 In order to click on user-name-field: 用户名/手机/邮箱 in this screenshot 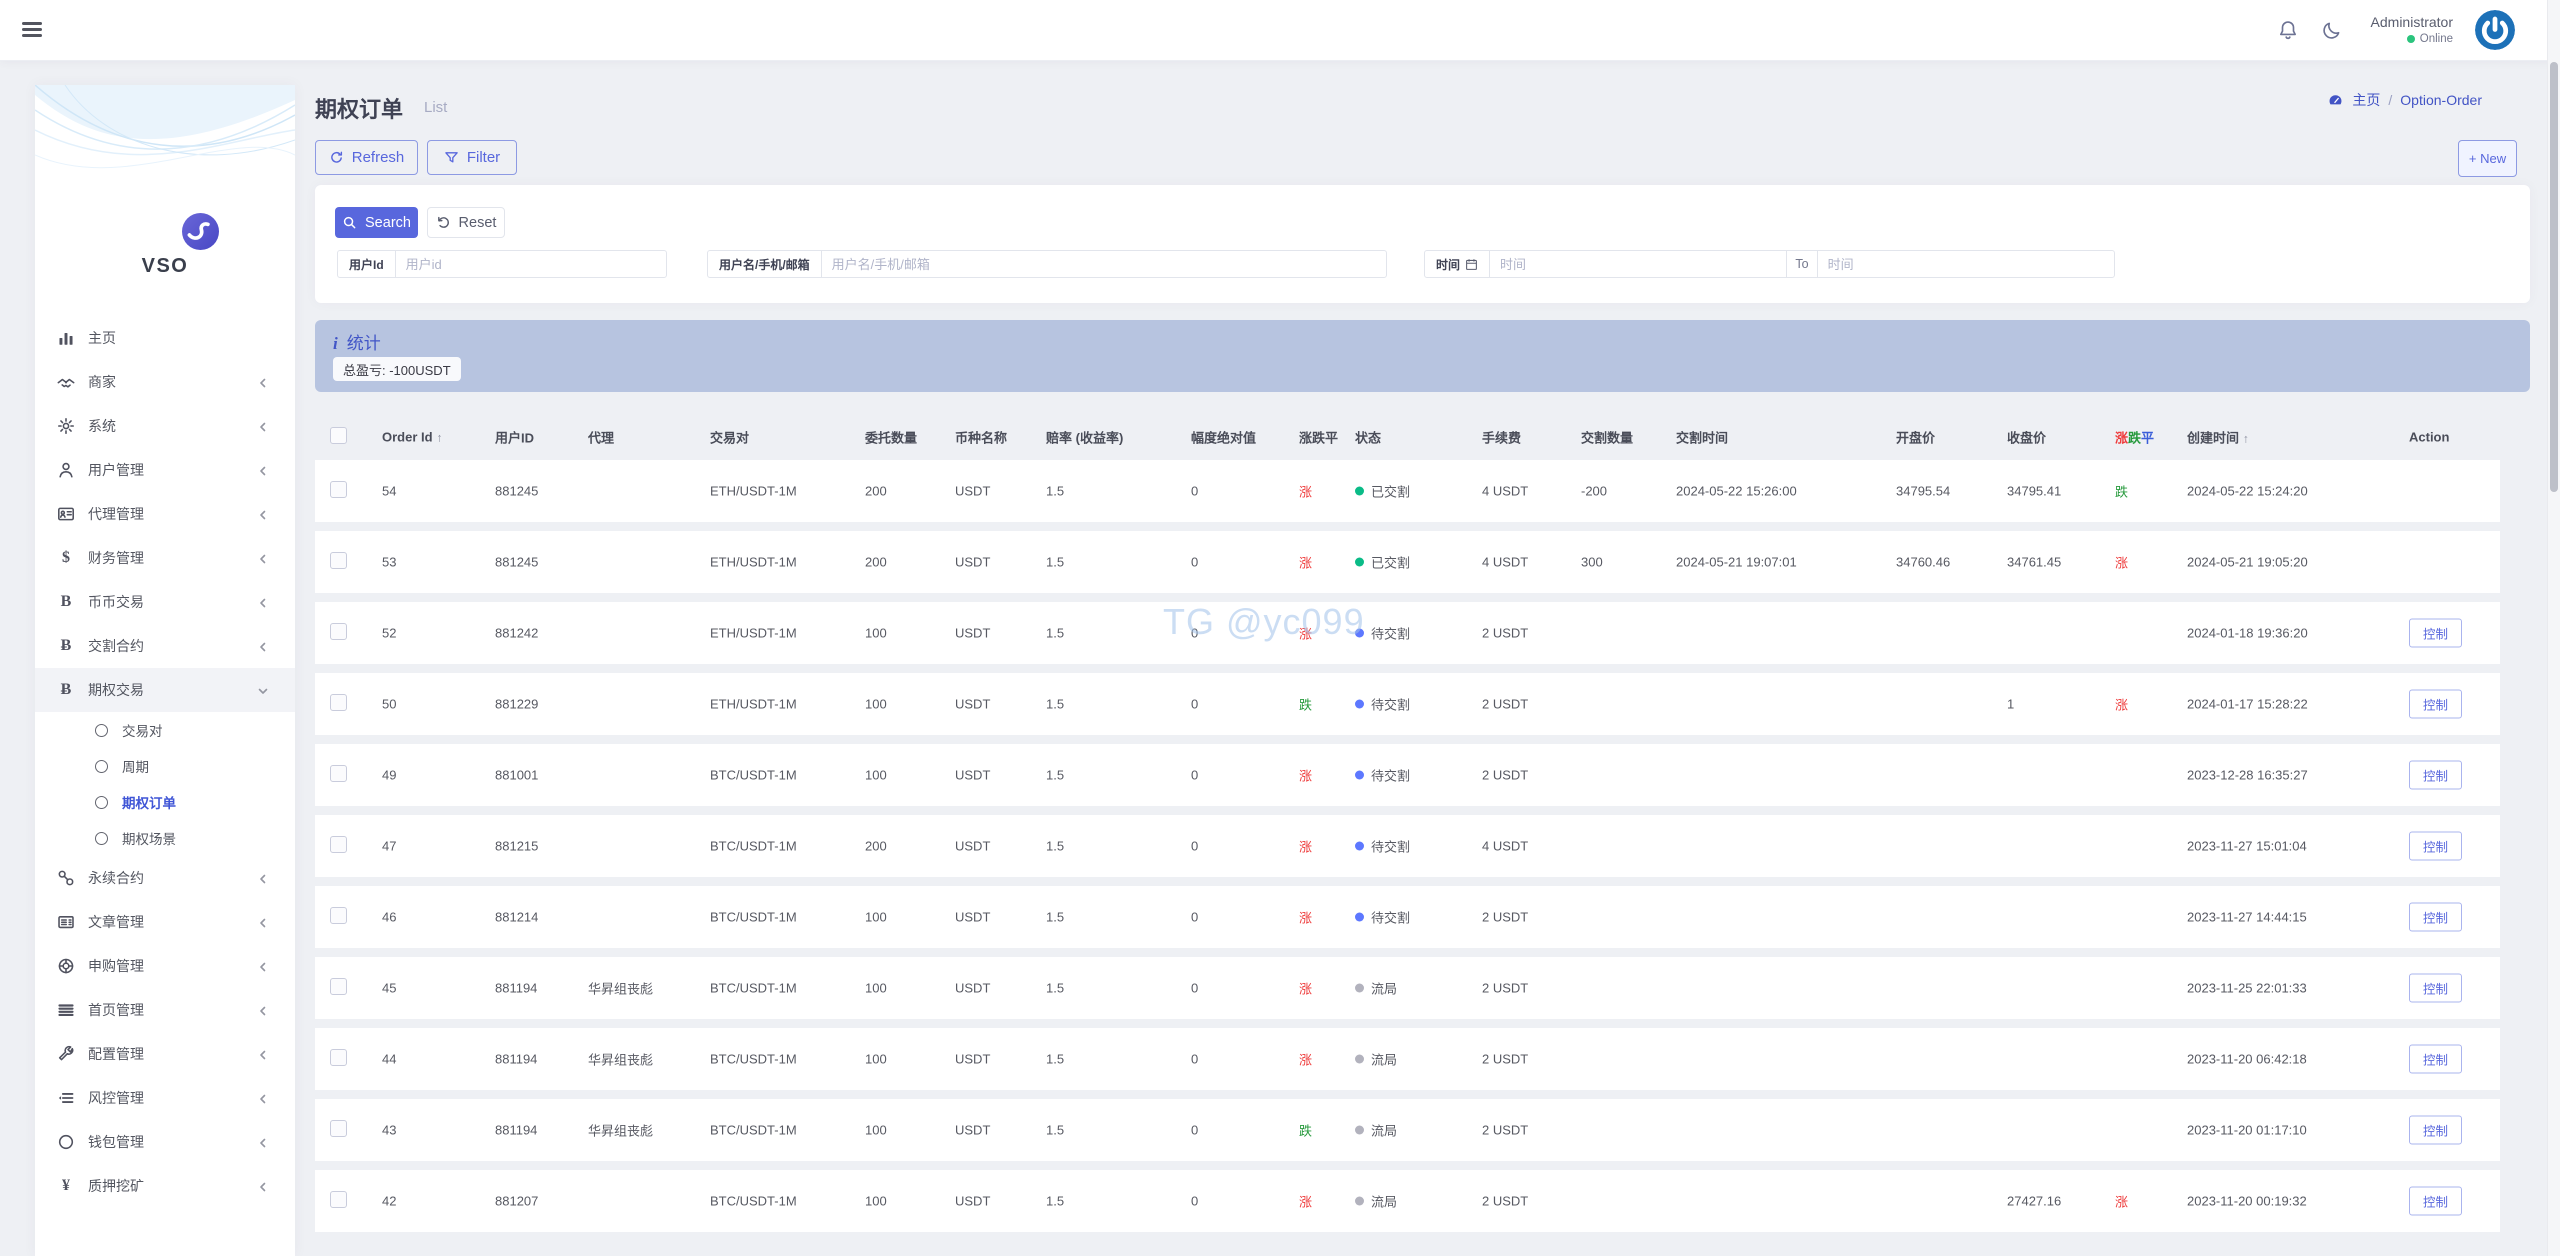, I will do `click(1047, 264)`.